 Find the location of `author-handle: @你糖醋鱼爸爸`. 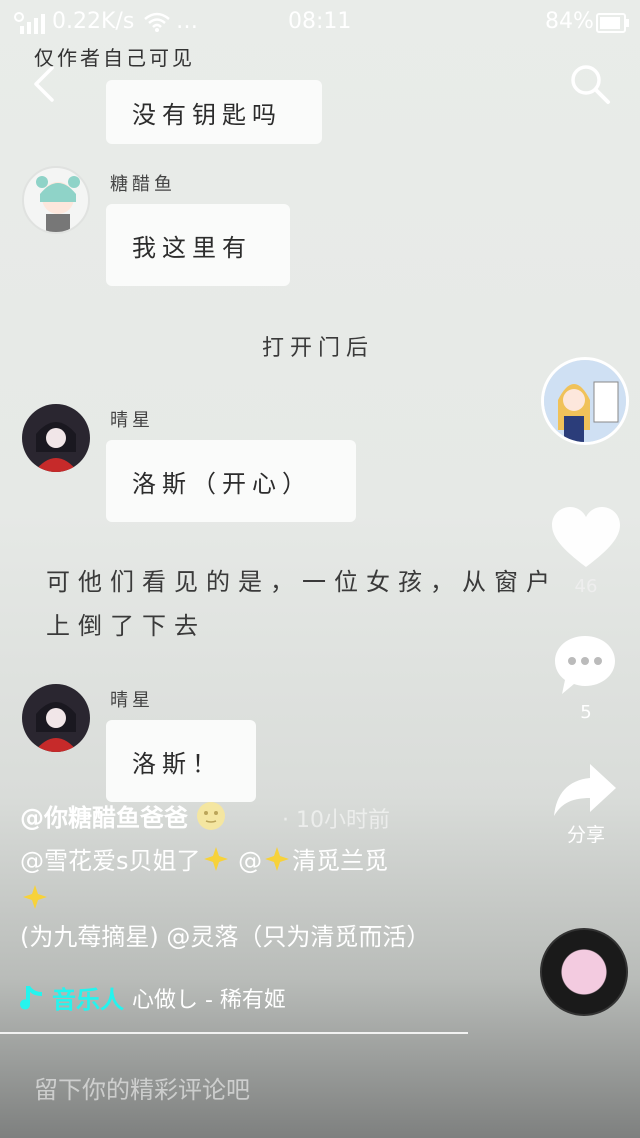

author-handle: @你糖醋鱼爸爸 is located at coordinates (123, 815).